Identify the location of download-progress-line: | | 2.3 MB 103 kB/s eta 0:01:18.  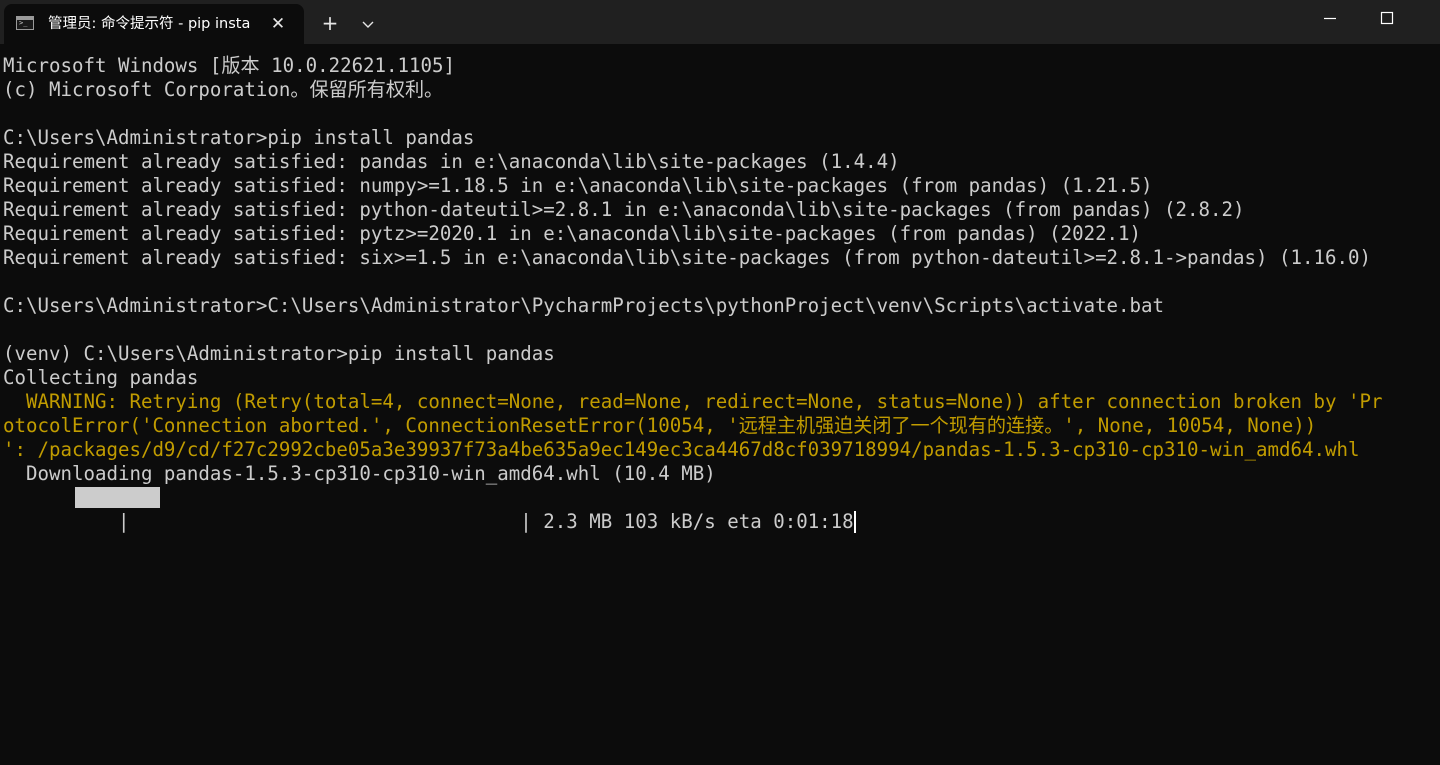
(721, 509).